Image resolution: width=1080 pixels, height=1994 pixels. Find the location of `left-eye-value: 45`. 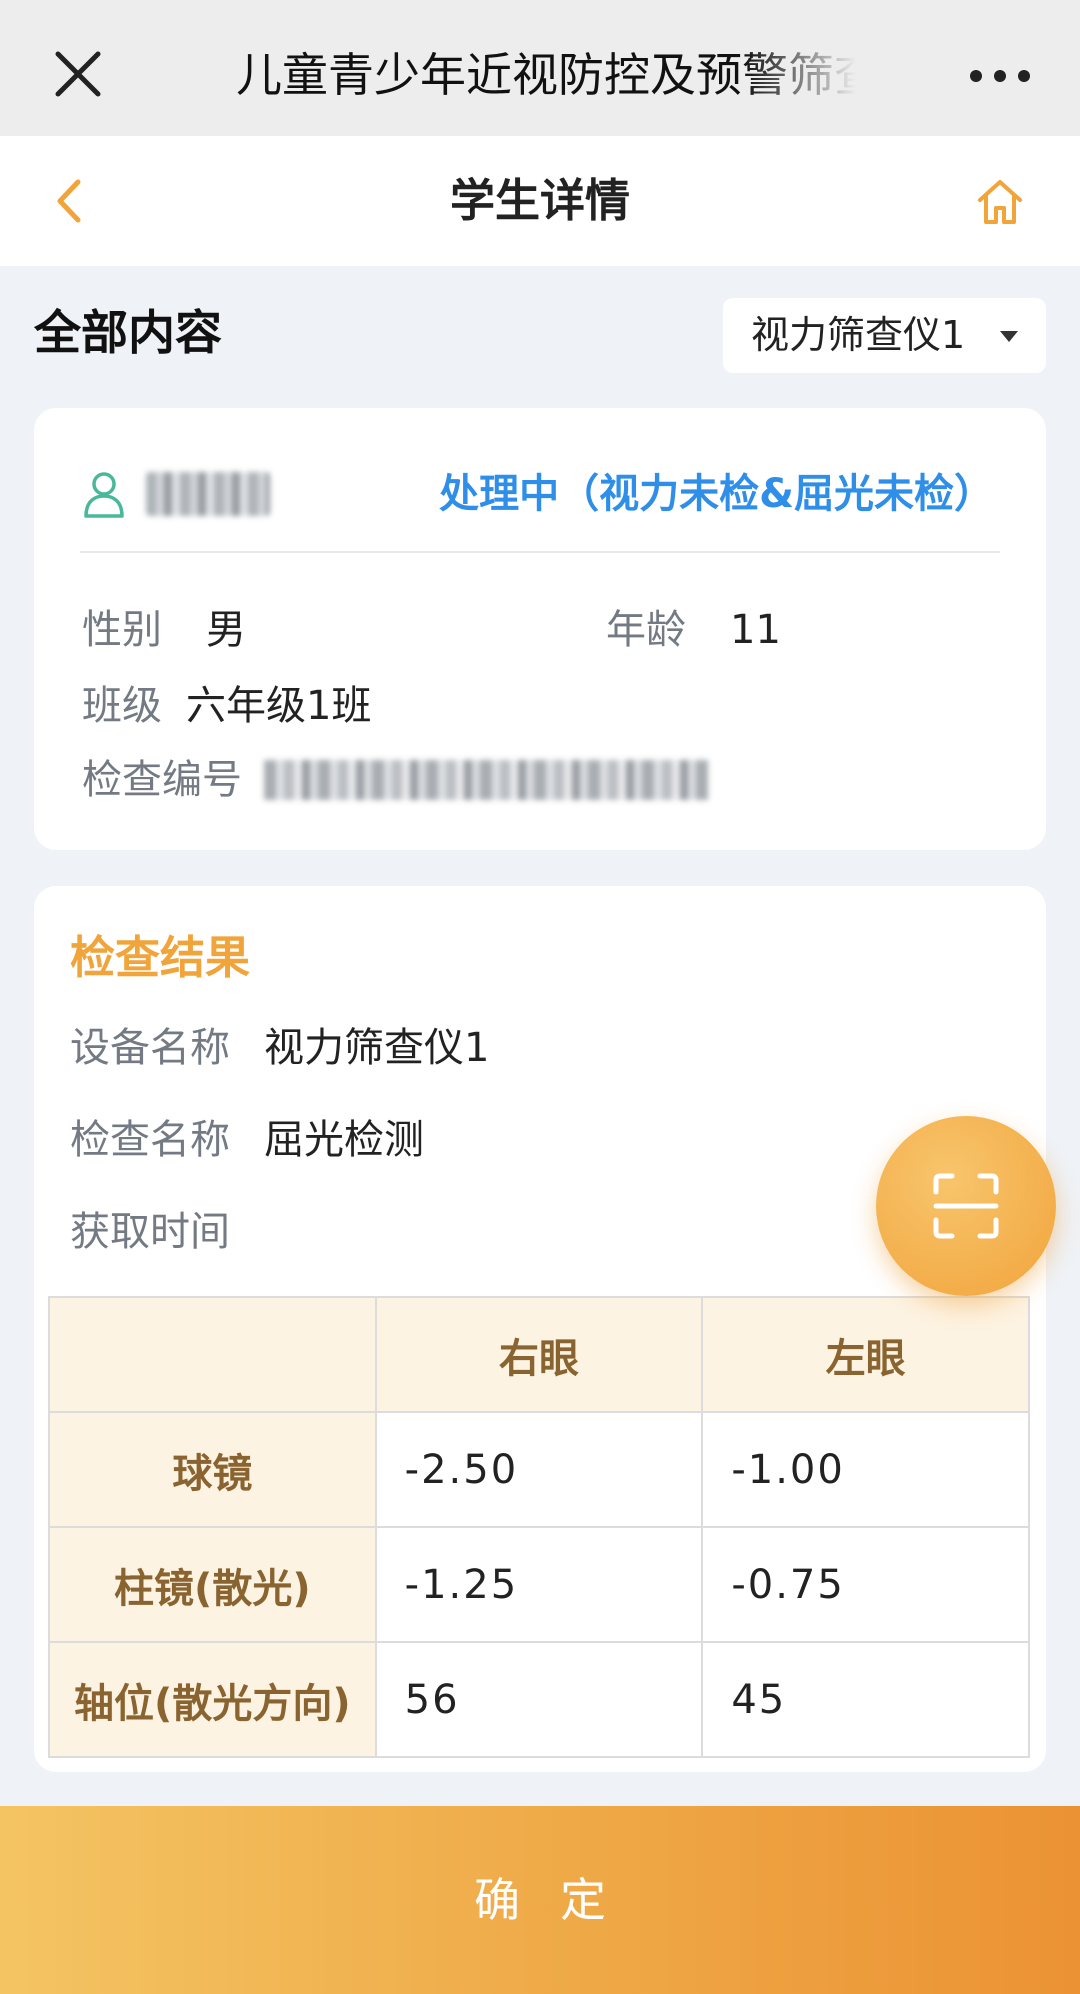

left-eye-value: 45 is located at coordinates (865, 1699).